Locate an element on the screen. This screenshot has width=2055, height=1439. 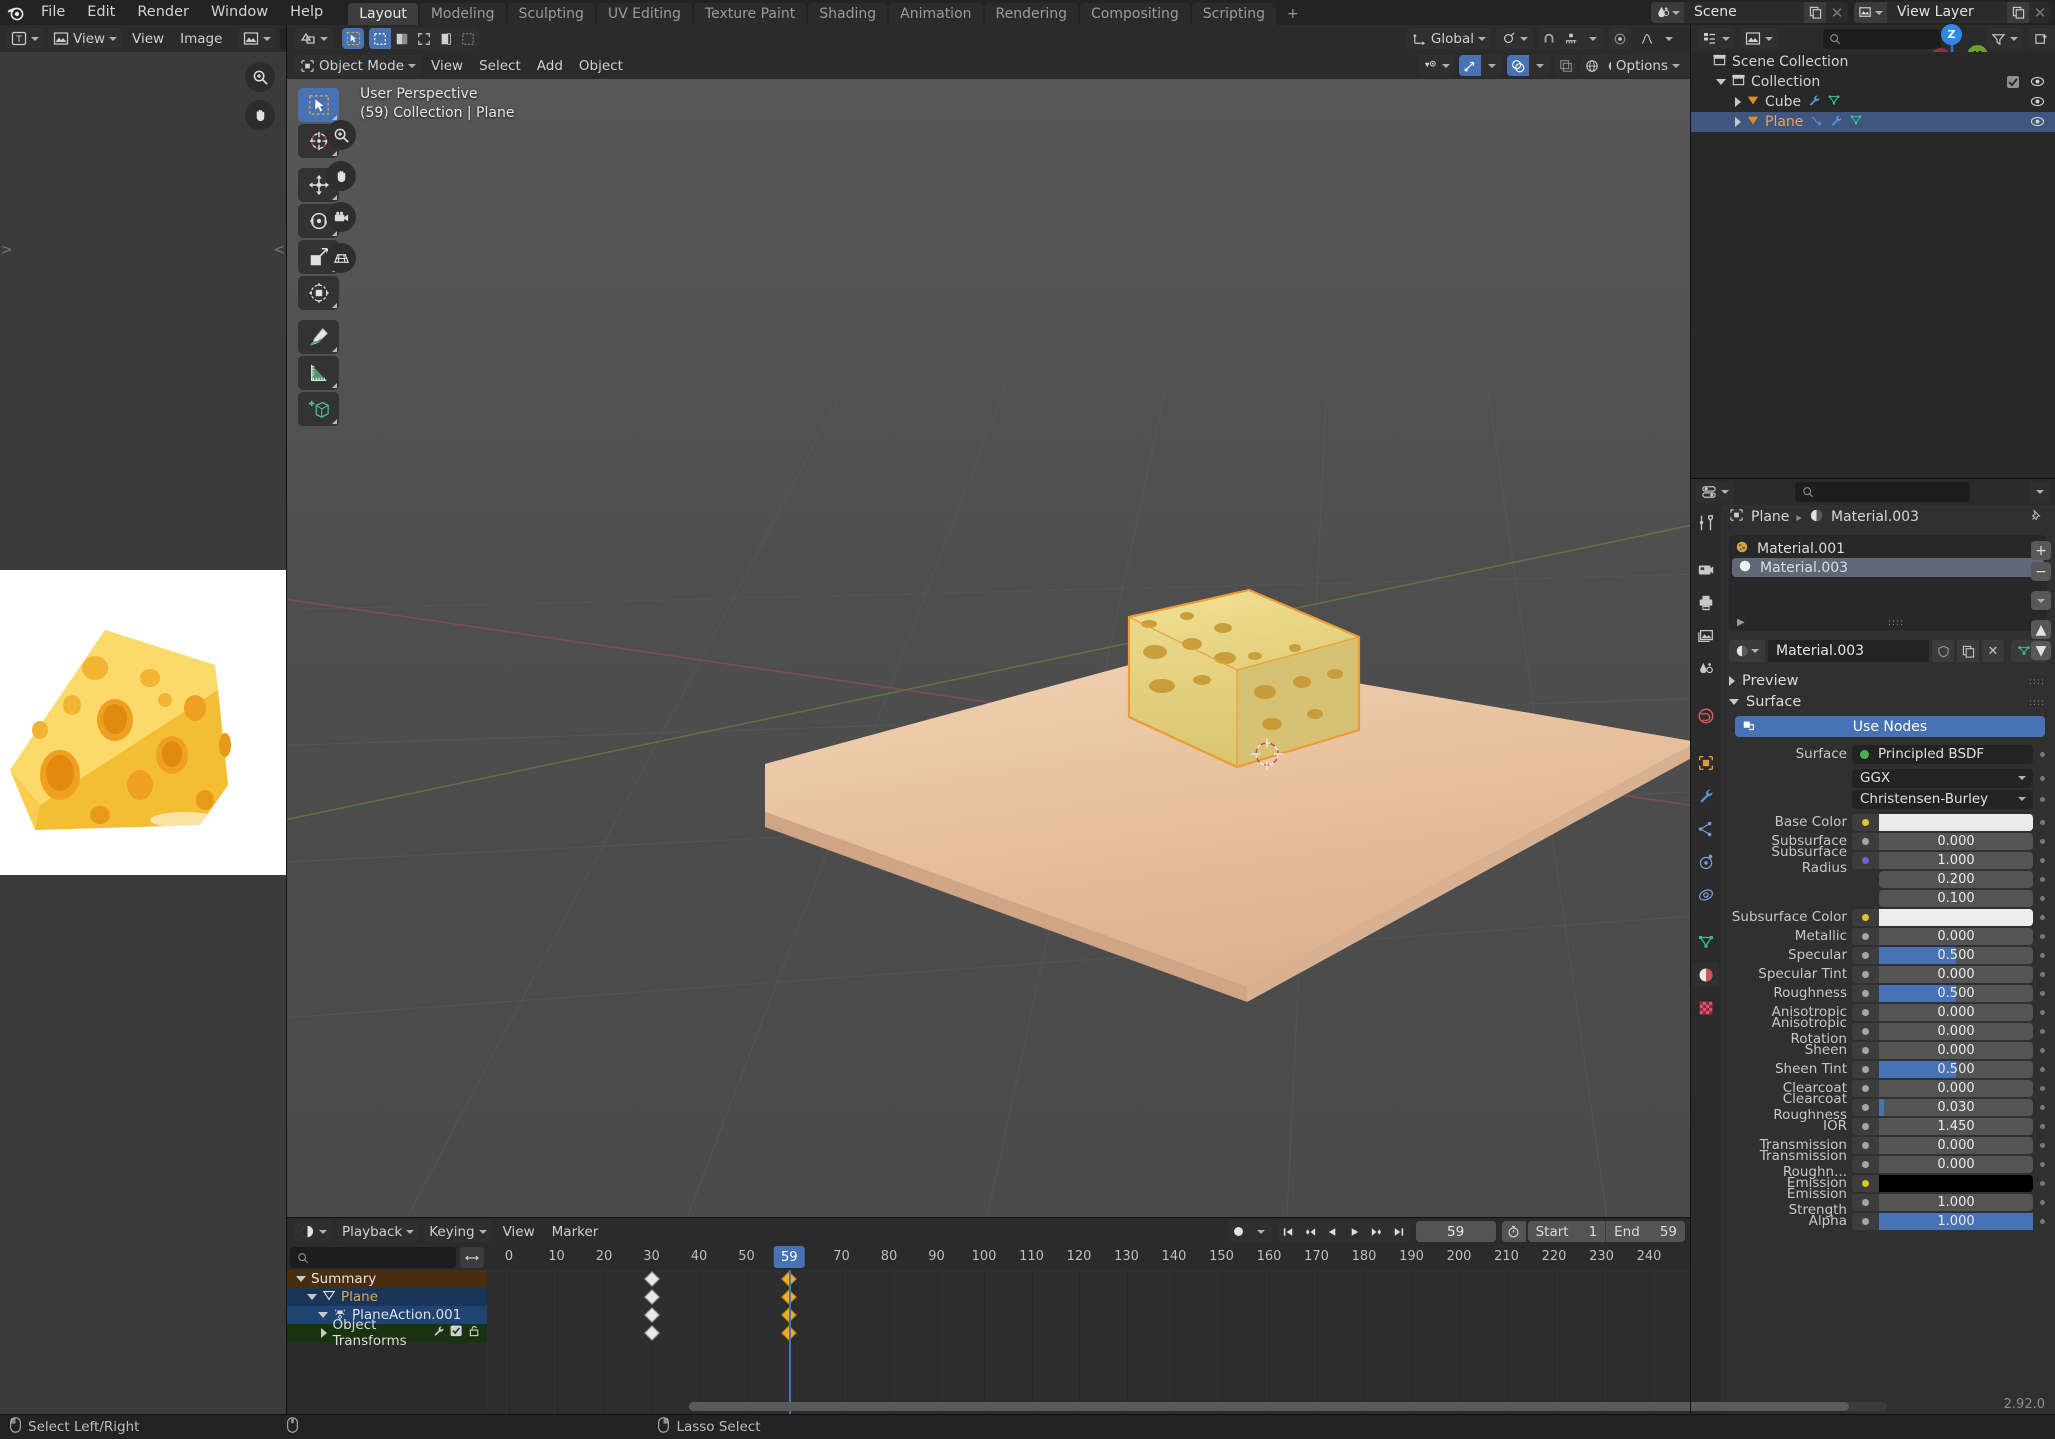
outliner-editor-type-button is located at coordinates (1716, 38).